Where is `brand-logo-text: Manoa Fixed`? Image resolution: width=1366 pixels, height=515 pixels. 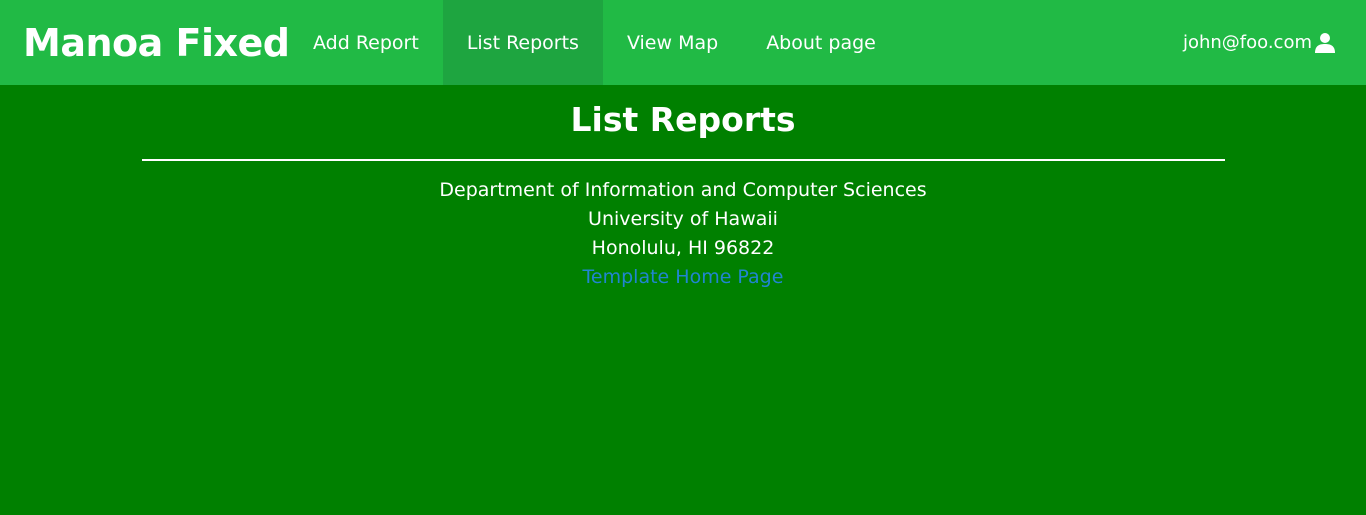
brand-logo-text: Manoa Fixed is located at coordinates (156, 43).